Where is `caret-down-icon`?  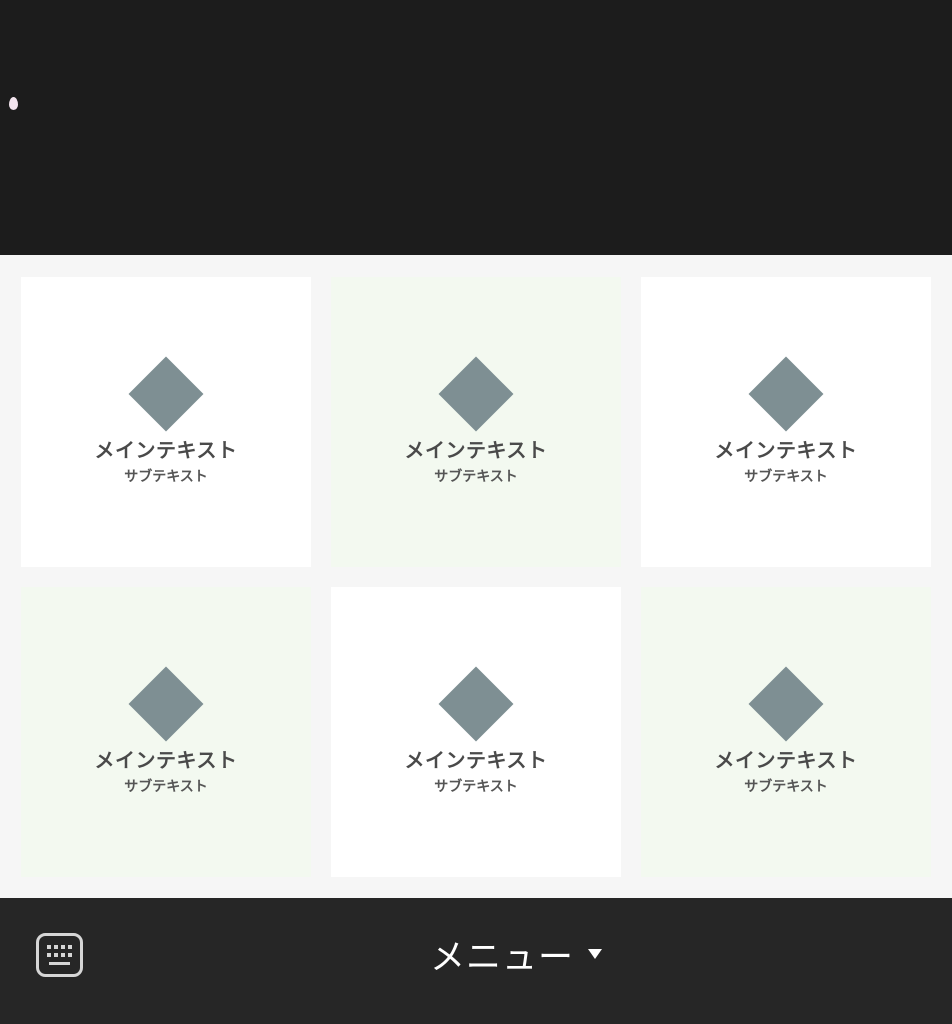
caret-down-icon is located at coordinates (595, 954).